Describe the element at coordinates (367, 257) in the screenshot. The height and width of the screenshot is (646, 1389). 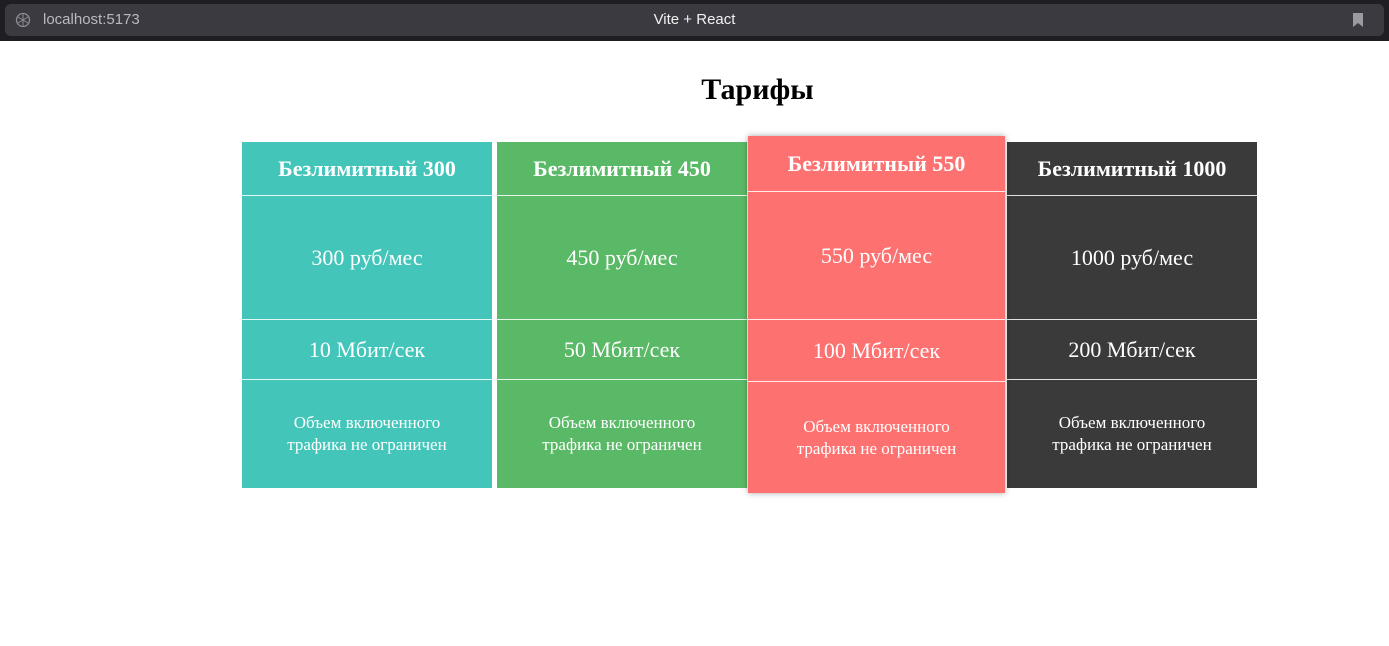
I see `plan-price: 300 руб/мес` at that location.